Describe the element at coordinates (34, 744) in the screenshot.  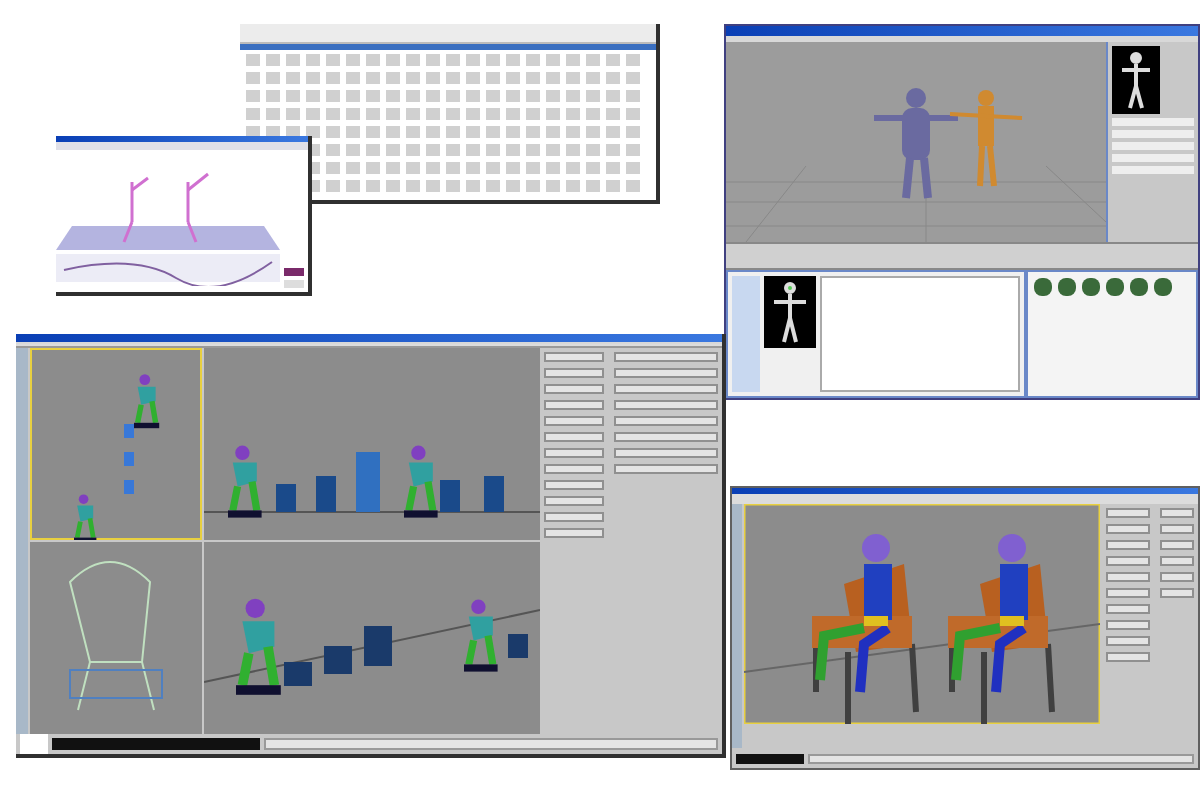
I see `status-field` at that location.